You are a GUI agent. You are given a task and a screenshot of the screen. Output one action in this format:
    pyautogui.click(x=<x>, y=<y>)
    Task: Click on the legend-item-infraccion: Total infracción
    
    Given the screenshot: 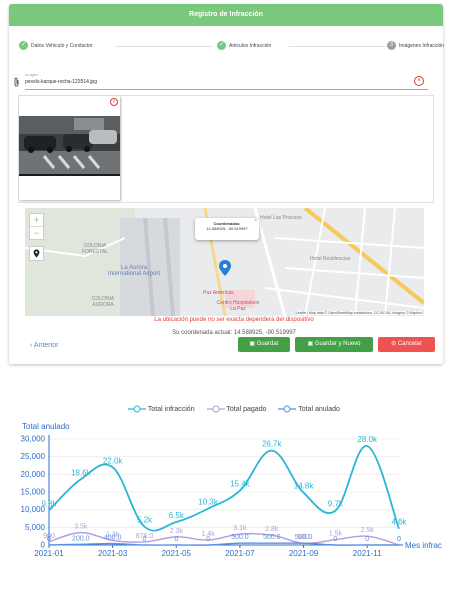 What is the action you would take?
    pyautogui.click(x=162, y=409)
    